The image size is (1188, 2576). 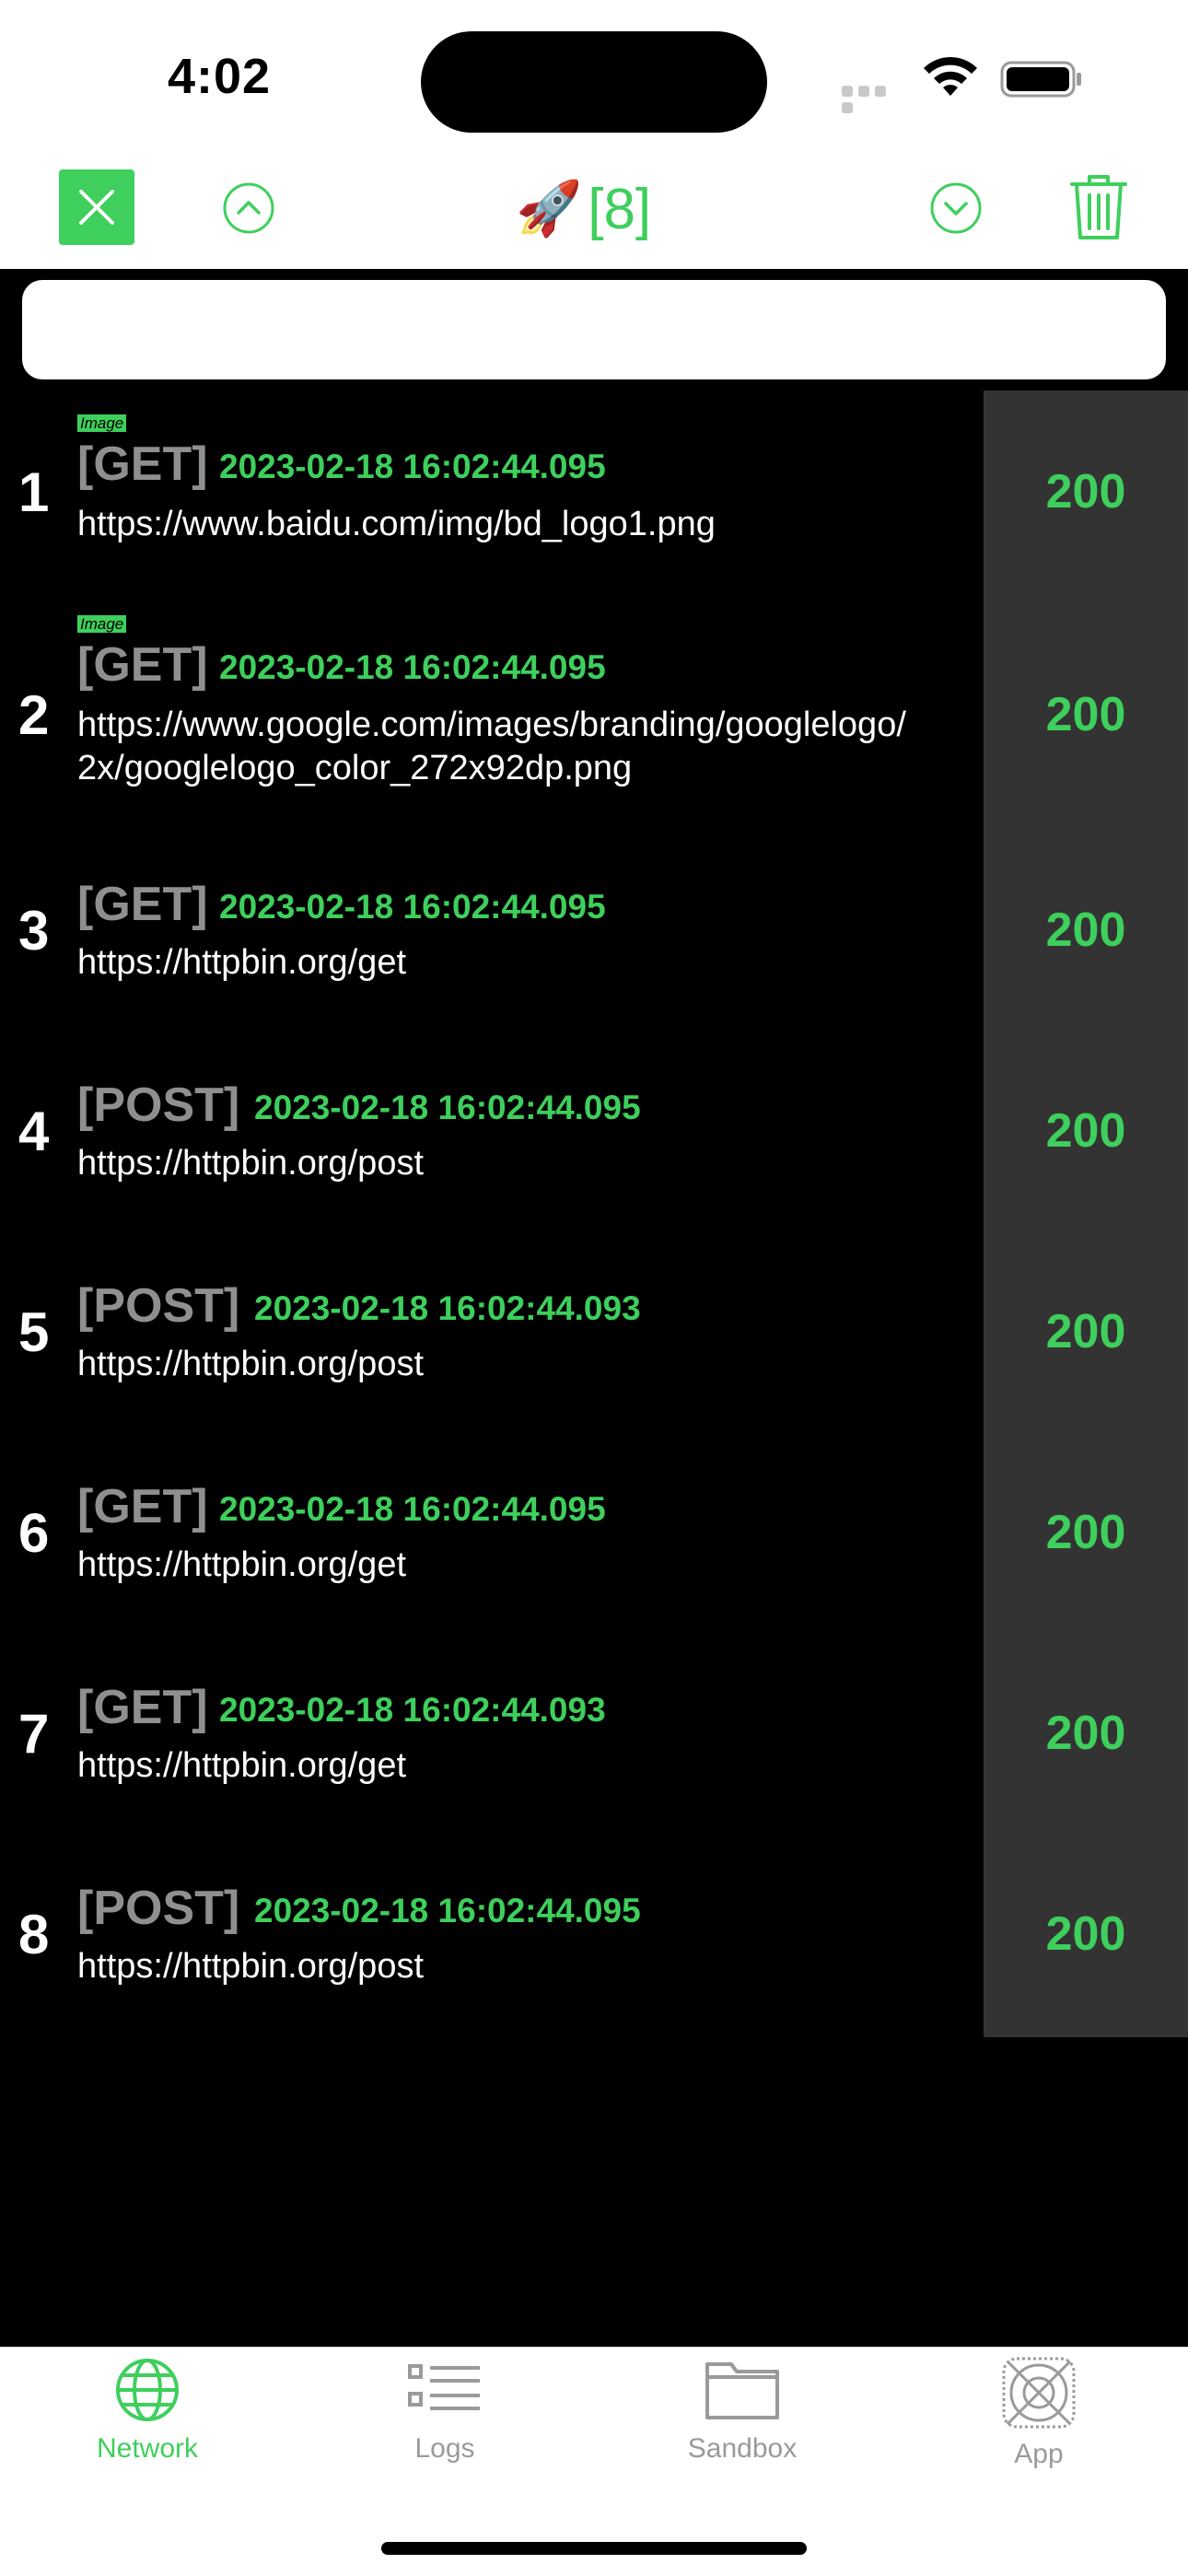 What do you see at coordinates (874, 99) in the screenshot?
I see `cellular-signal-icon` at bounding box center [874, 99].